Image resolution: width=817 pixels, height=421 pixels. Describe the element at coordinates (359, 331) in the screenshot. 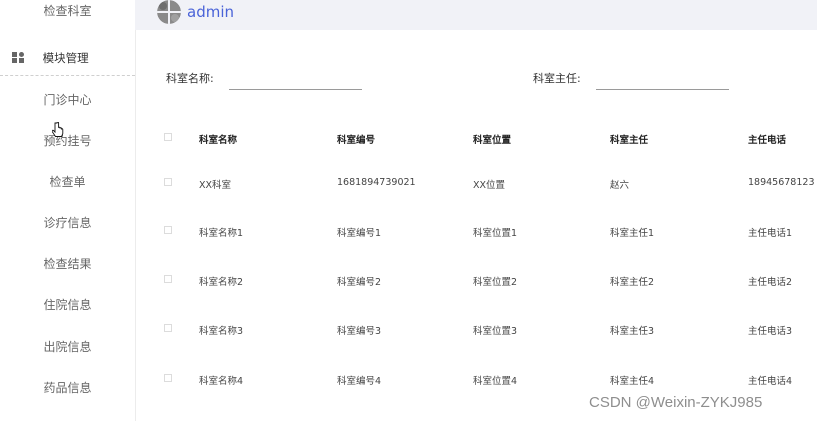

I see `table-cell: 科室编号3` at that location.